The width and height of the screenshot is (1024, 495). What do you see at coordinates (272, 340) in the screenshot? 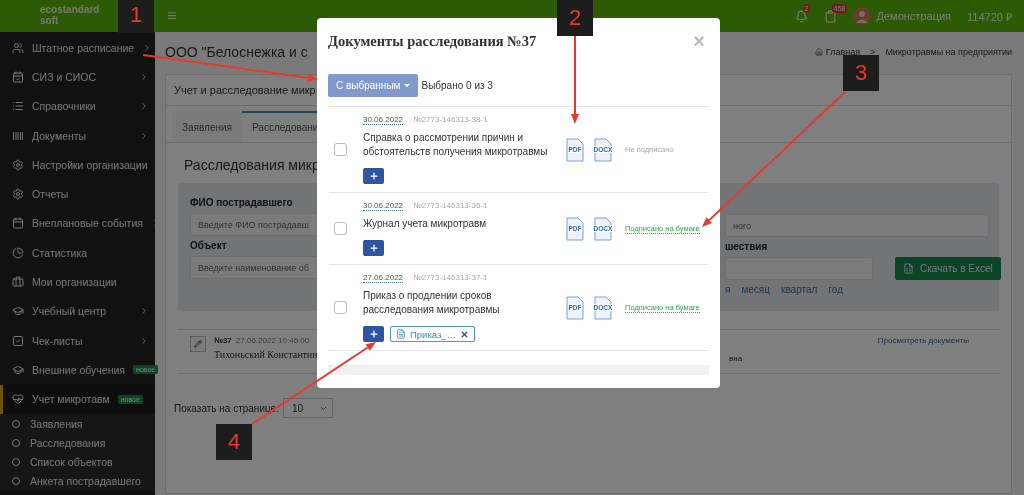
I see `record-datetime: 27.06.2022 10:46:00` at bounding box center [272, 340].